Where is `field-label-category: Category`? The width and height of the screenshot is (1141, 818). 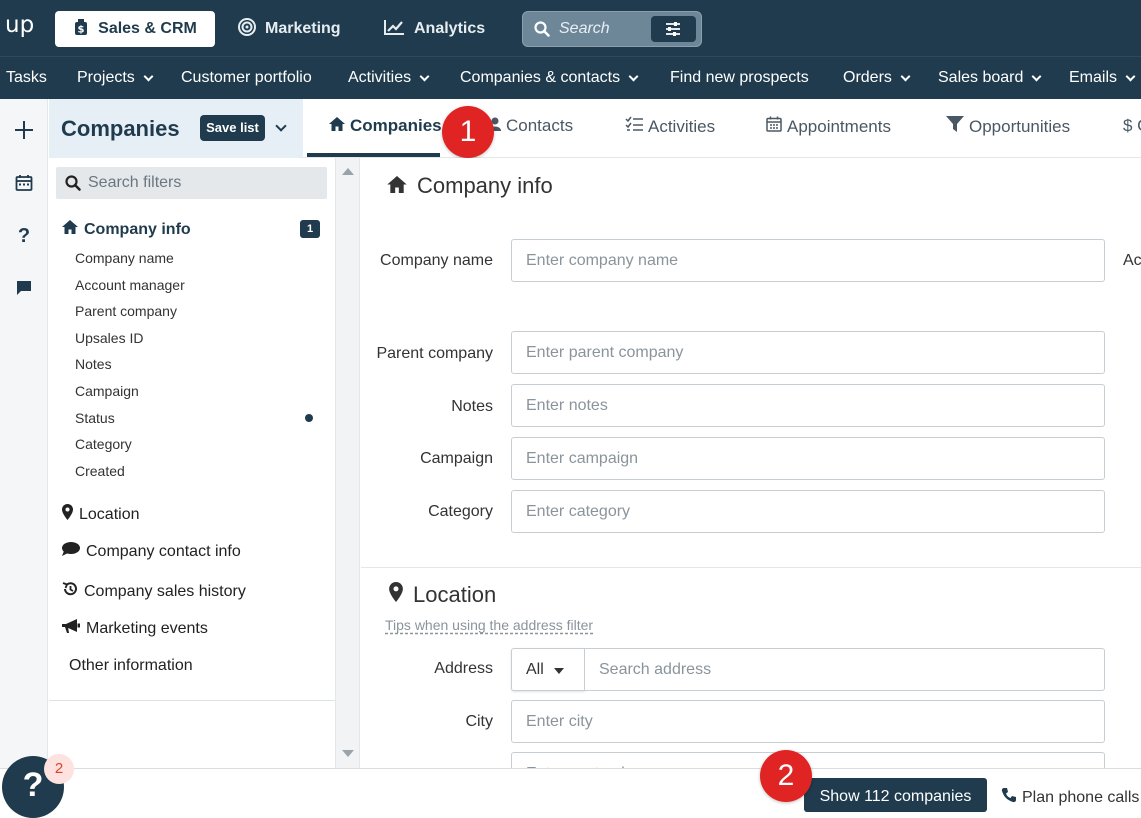
field-label-category: Category is located at coordinates (460, 511).